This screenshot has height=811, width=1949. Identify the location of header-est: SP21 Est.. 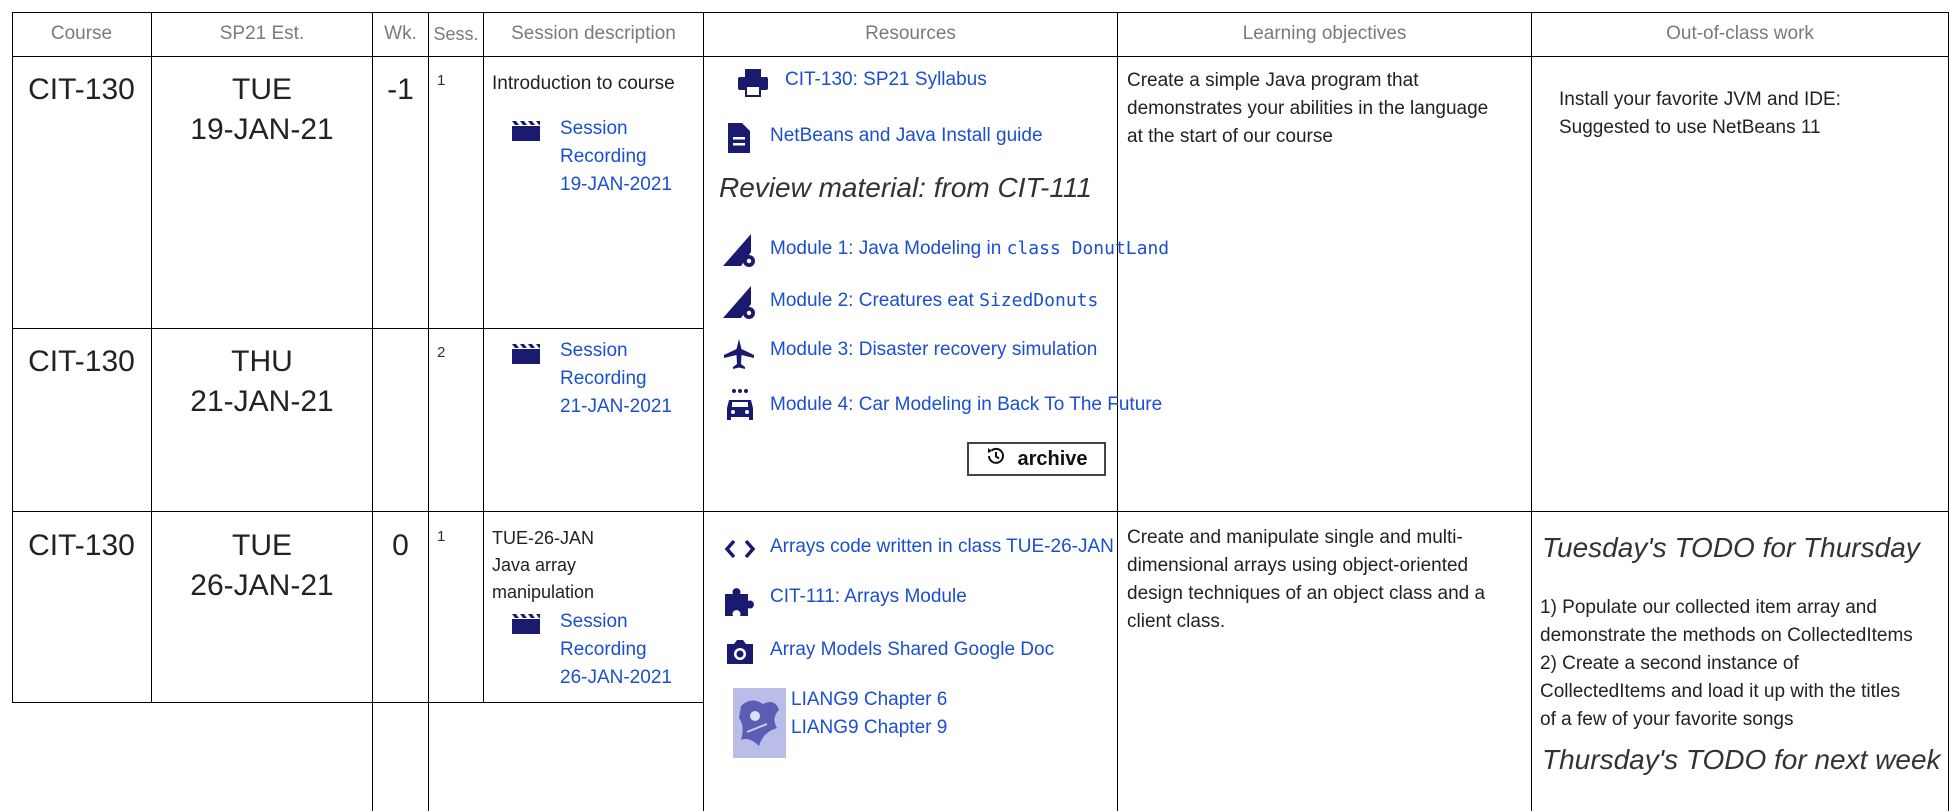
(262, 33).